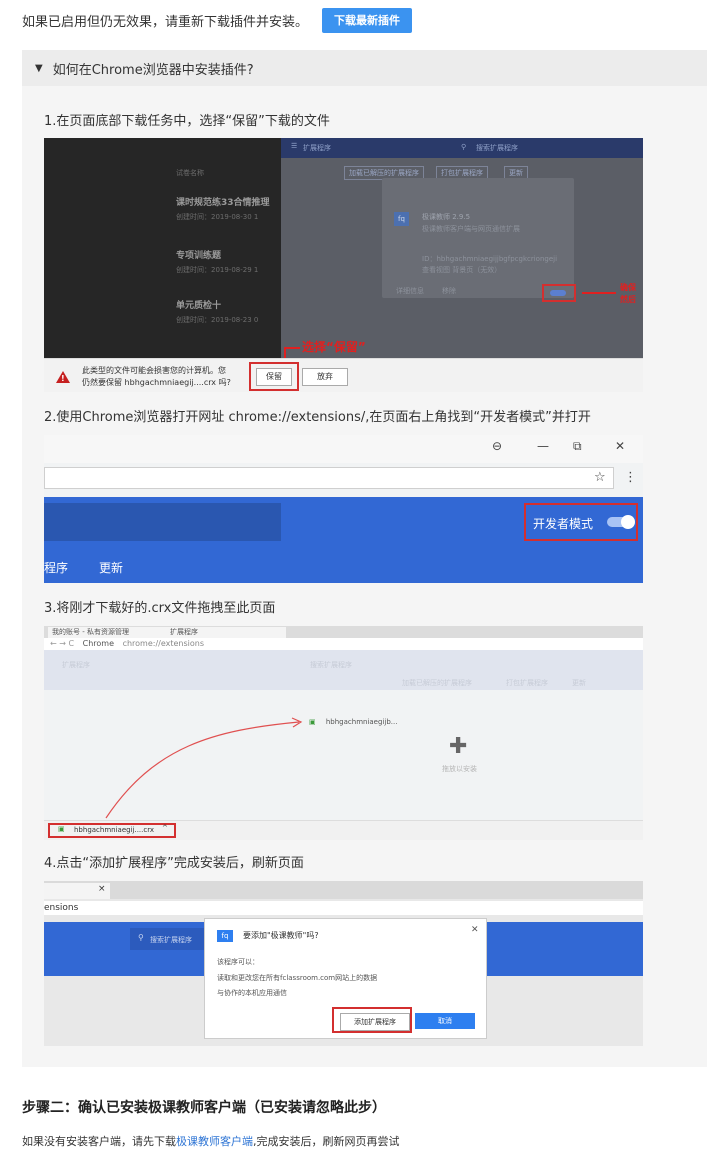 Image resolution: width=707 pixels, height=1150 pixels. I want to click on tab-extensions-partial: 程序, so click(56, 567).